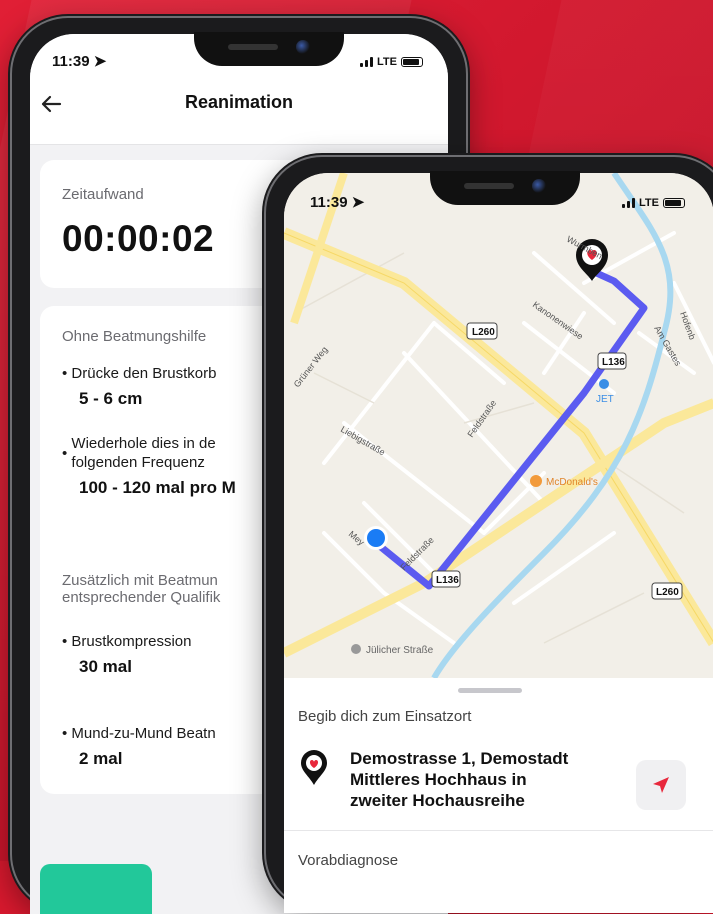  Describe the element at coordinates (385, 716) in the screenshot. I see `sheet-heading: Begib dich zum Einsatzort` at that location.